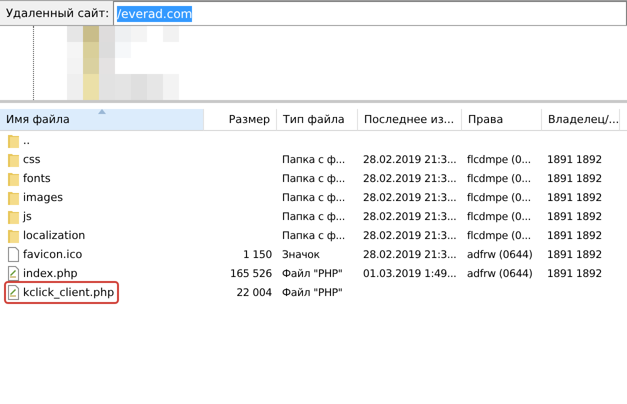  I want to click on column-header: Размер, so click(240, 120).